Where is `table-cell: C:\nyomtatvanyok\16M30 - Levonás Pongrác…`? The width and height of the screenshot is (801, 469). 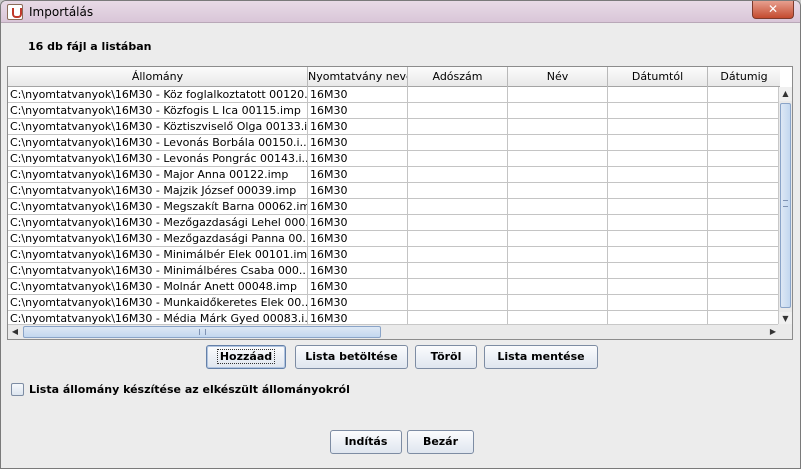
table-cell: C:\nyomtatvanyok\16M30 - Levonás Pongrác… is located at coordinates (158, 159).